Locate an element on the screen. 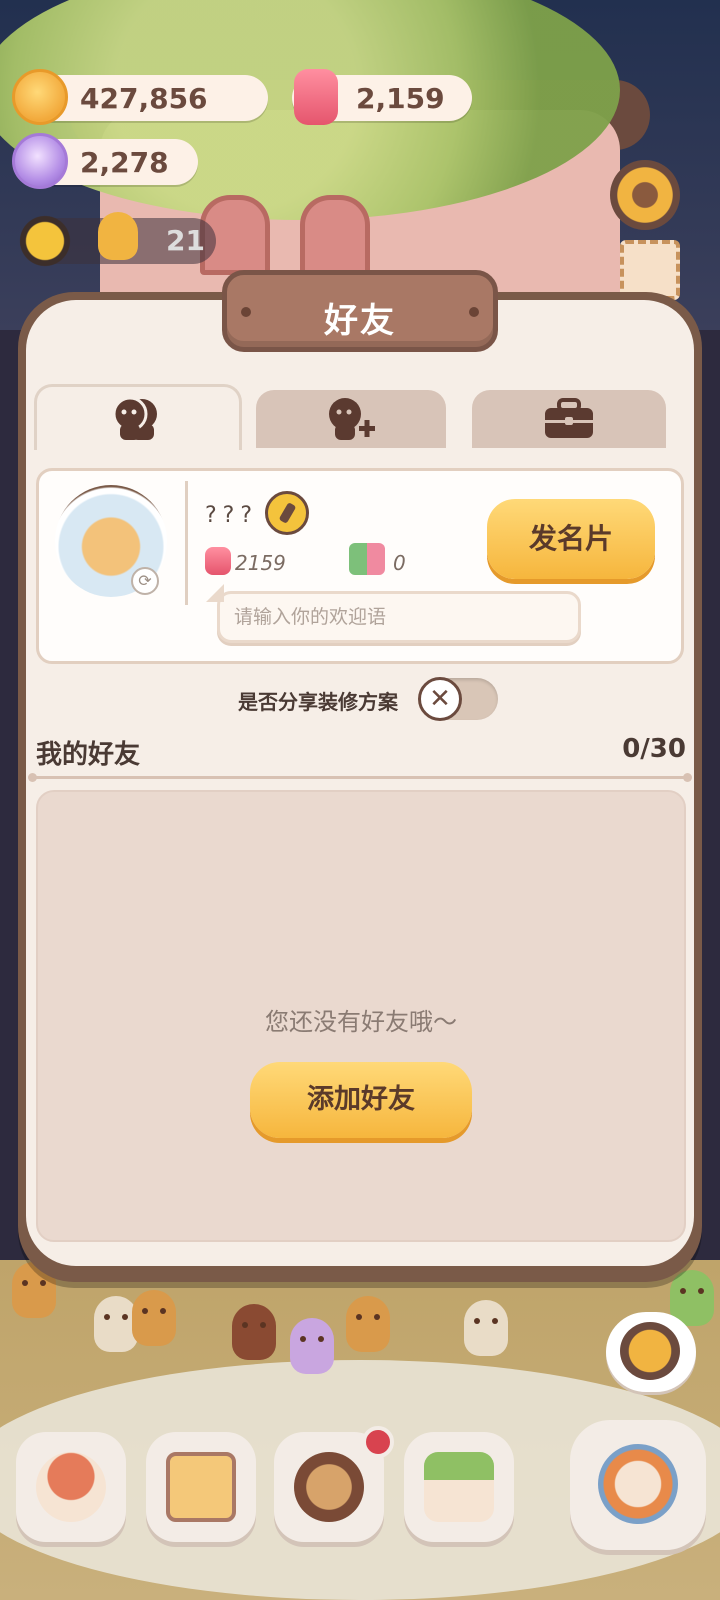  profile-card: ⟳ ??? 2159 0 请输入你的欢迎语 发名片 is located at coordinates (360, 566).